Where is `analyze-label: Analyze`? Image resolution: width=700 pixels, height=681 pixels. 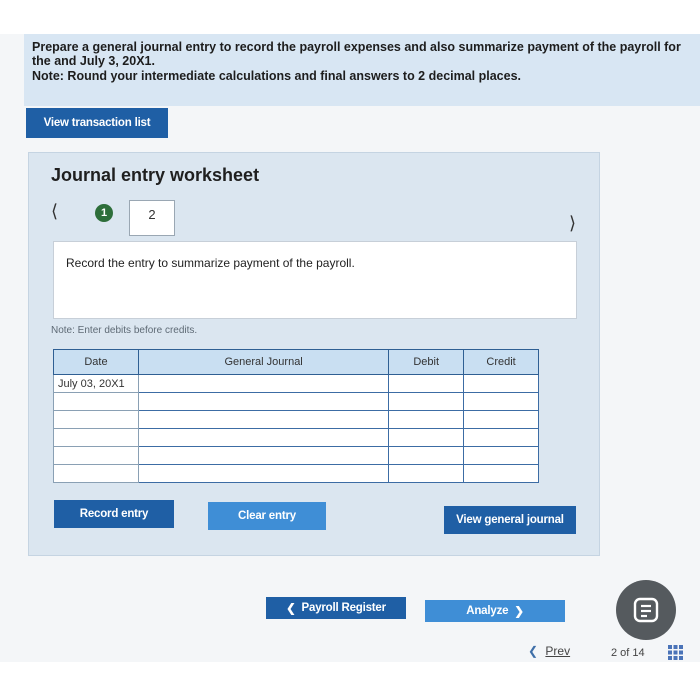
analyze-label: Analyze is located at coordinates (487, 611).